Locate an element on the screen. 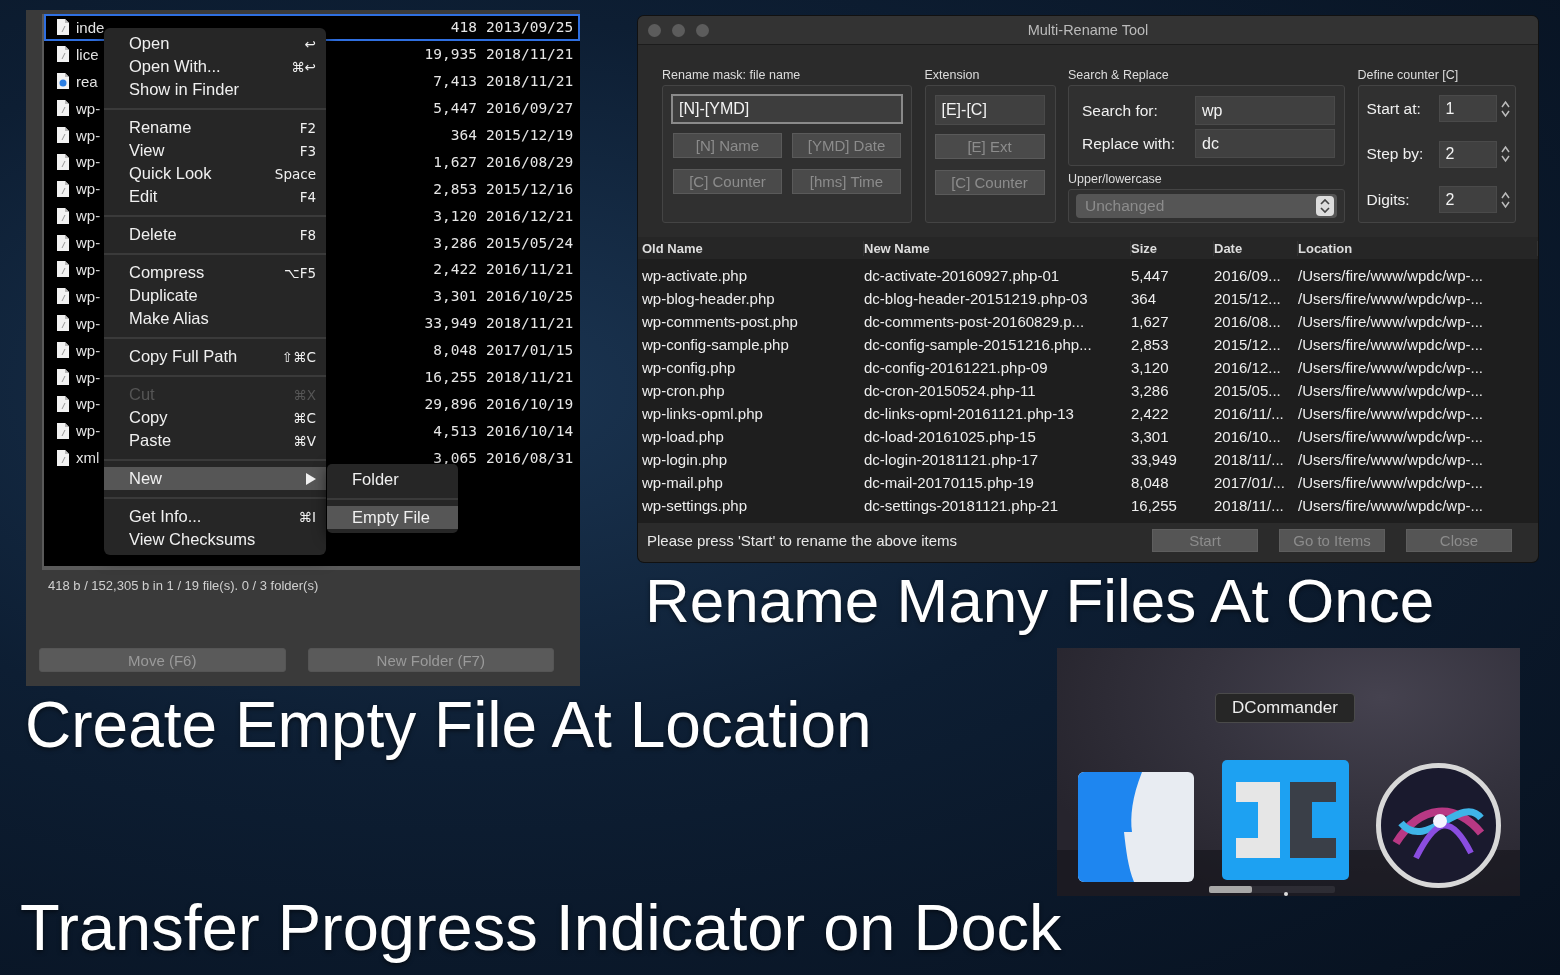  menu-item: Make Alias is located at coordinates (215, 318).